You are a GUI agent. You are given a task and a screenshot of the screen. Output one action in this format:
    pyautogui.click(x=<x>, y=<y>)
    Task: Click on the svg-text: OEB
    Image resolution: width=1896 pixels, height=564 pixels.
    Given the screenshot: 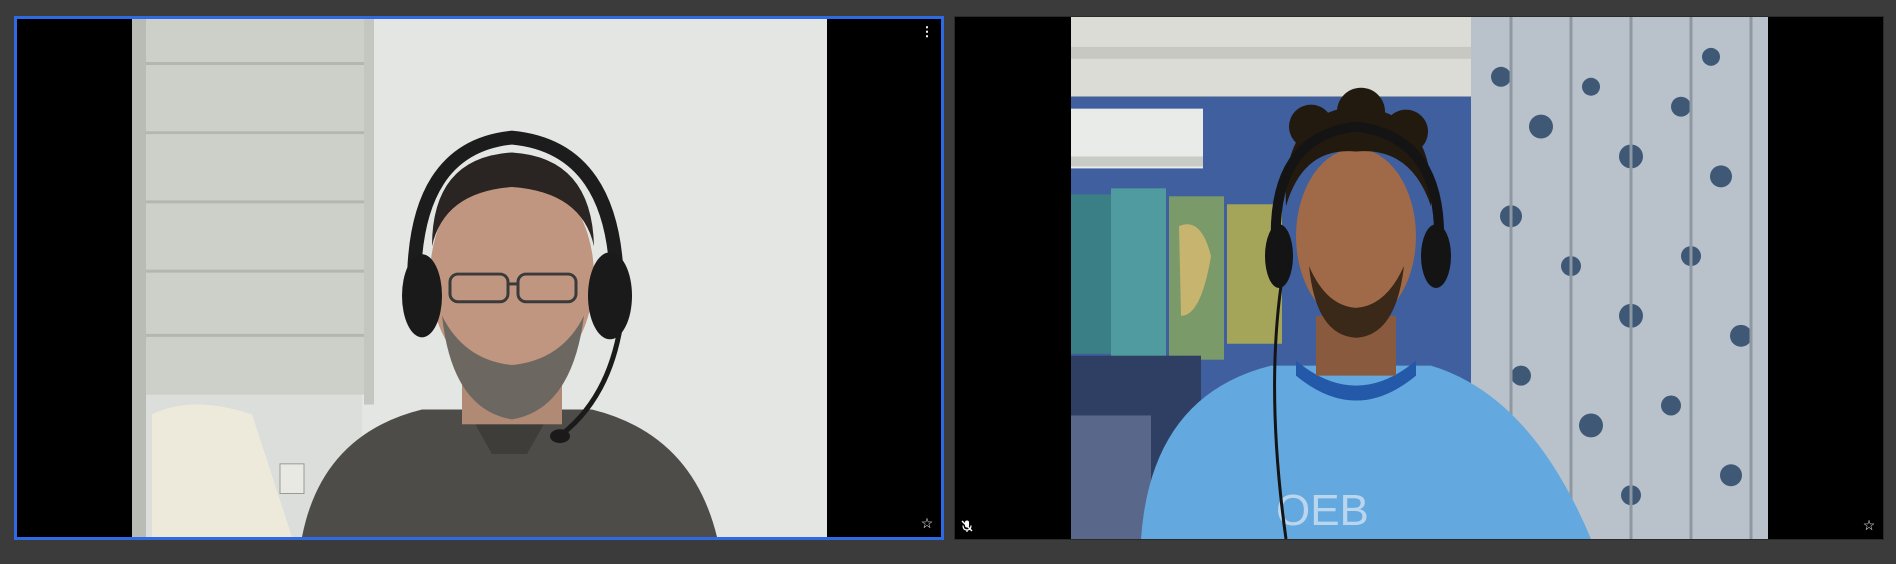 What is the action you would take?
    pyautogui.click(x=1322, y=510)
    